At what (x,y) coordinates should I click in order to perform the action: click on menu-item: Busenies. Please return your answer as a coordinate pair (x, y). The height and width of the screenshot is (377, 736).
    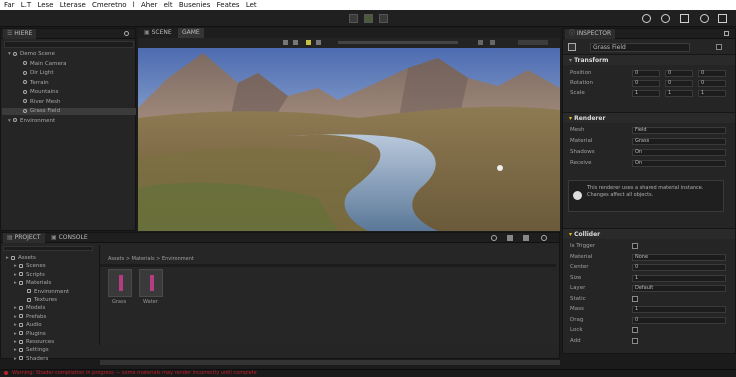
    Looking at the image, I should click on (195, 5).